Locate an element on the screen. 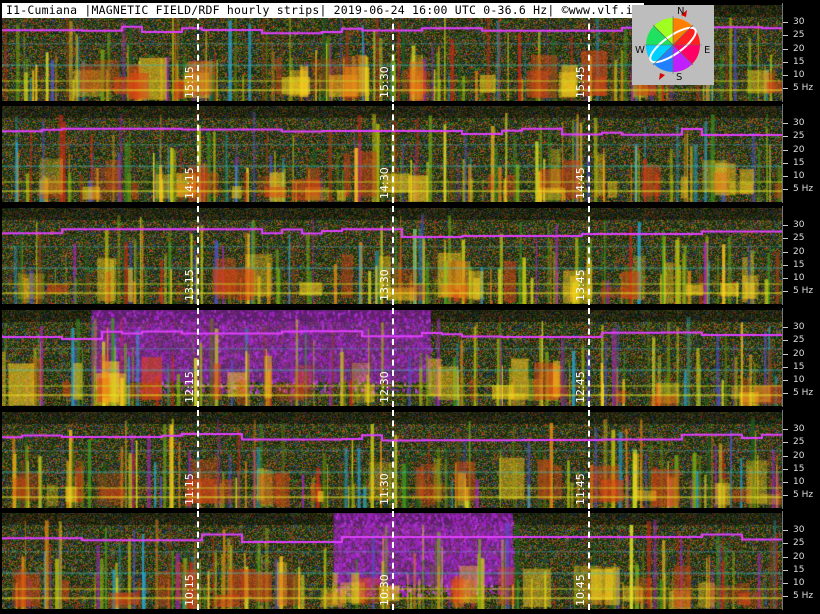  time-label: 10:45 is located at coordinates (580, 590).